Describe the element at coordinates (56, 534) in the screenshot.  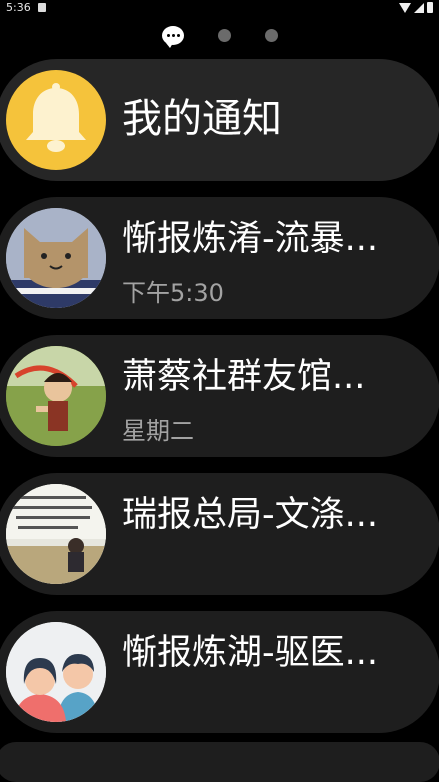
I see `classroom-photo-avatar` at that location.